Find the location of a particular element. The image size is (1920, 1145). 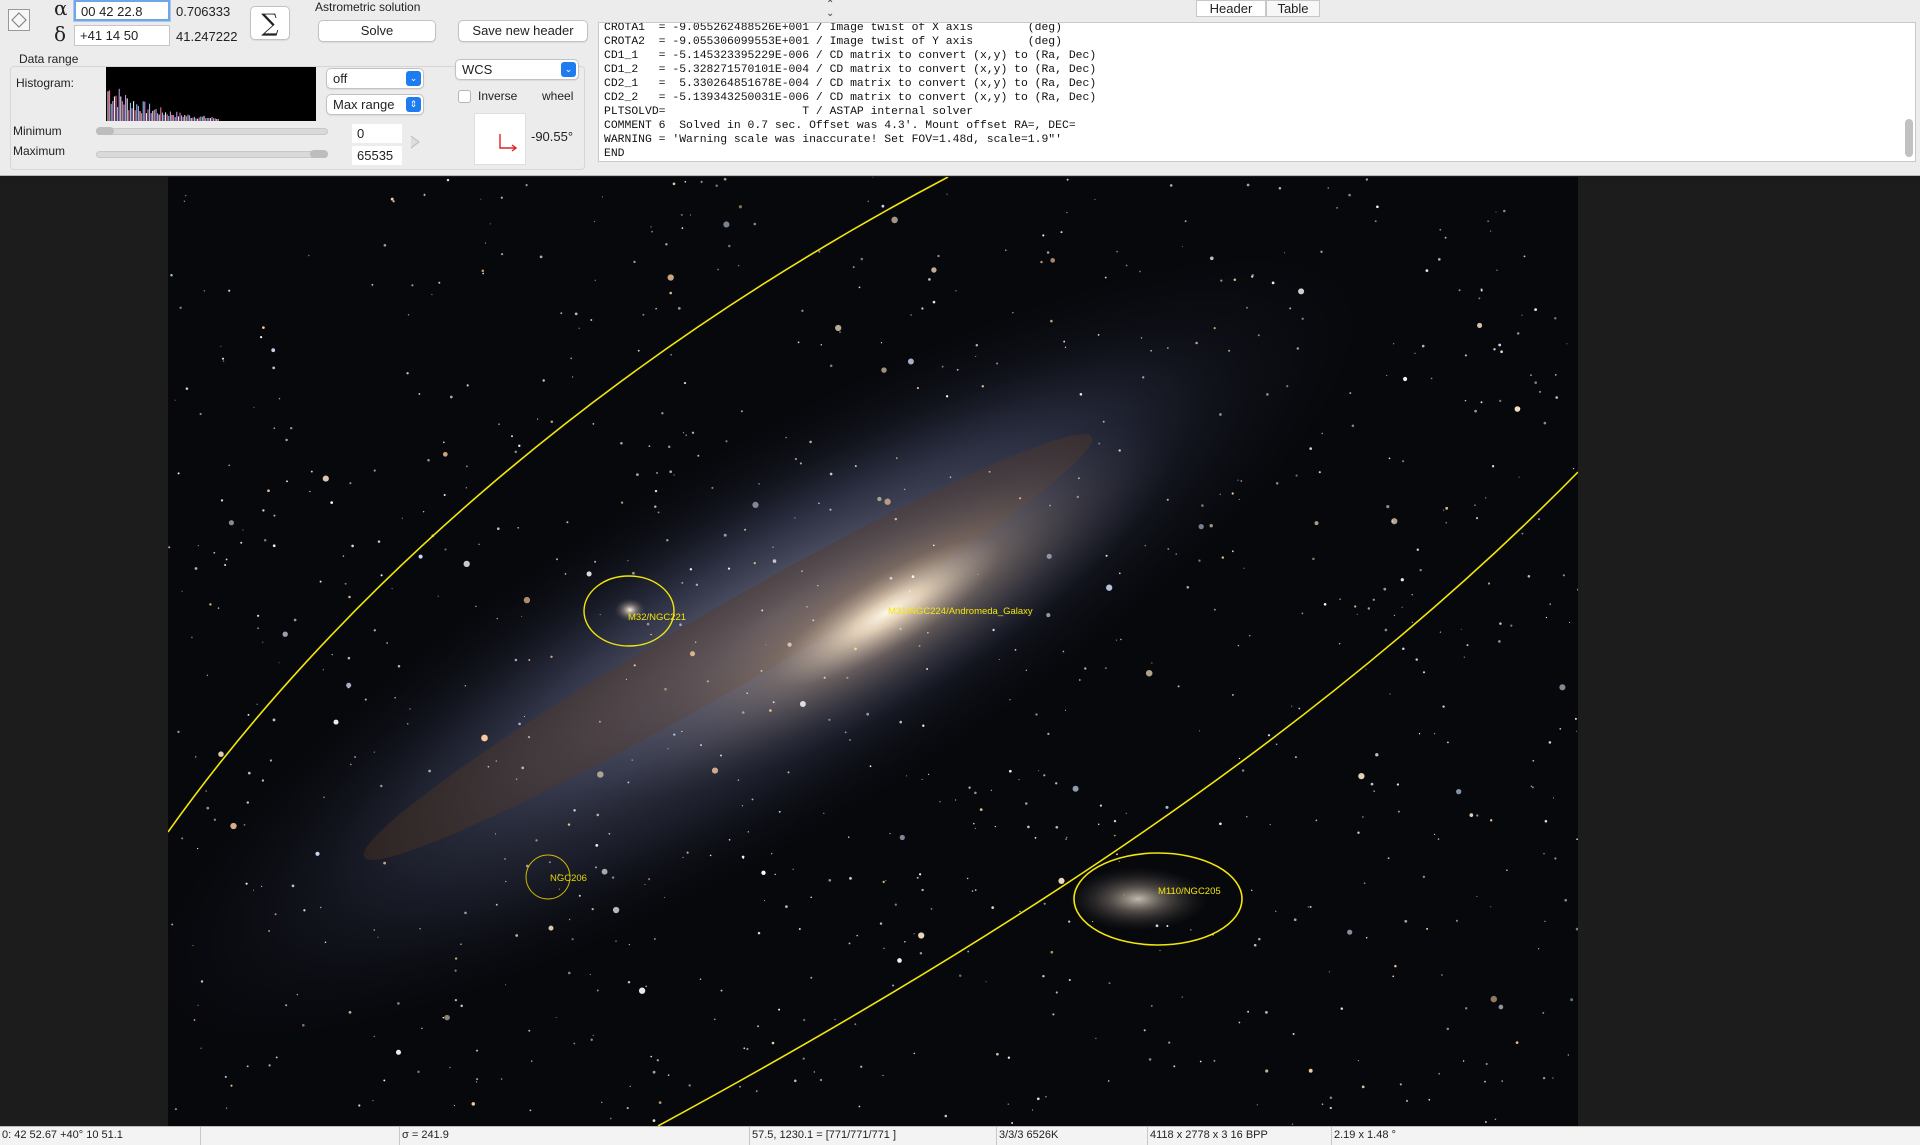

header-scrollbar is located at coordinates (1909, 138).